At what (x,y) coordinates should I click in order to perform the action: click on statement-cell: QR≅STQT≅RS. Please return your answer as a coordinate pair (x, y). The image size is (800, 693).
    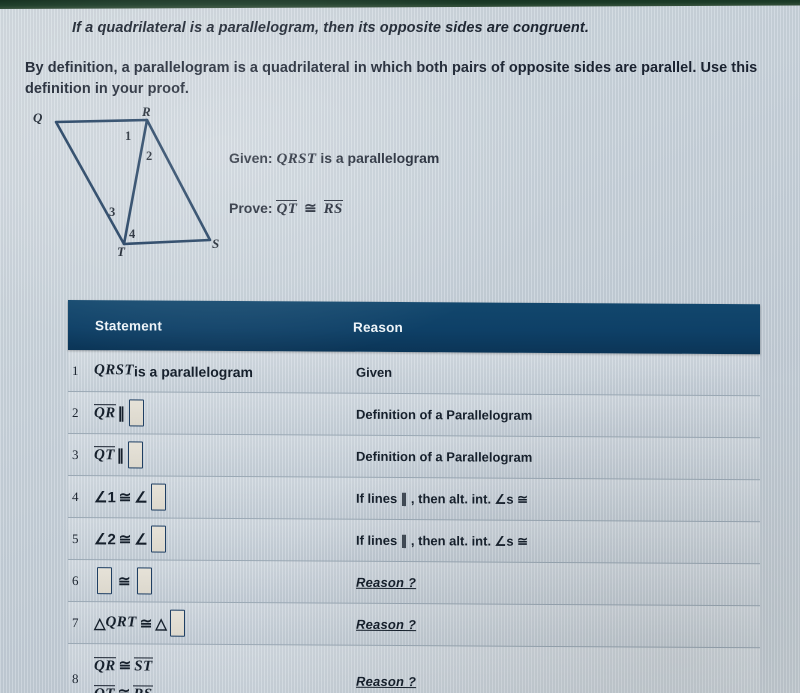
    Looking at the image, I should click on (225, 671).